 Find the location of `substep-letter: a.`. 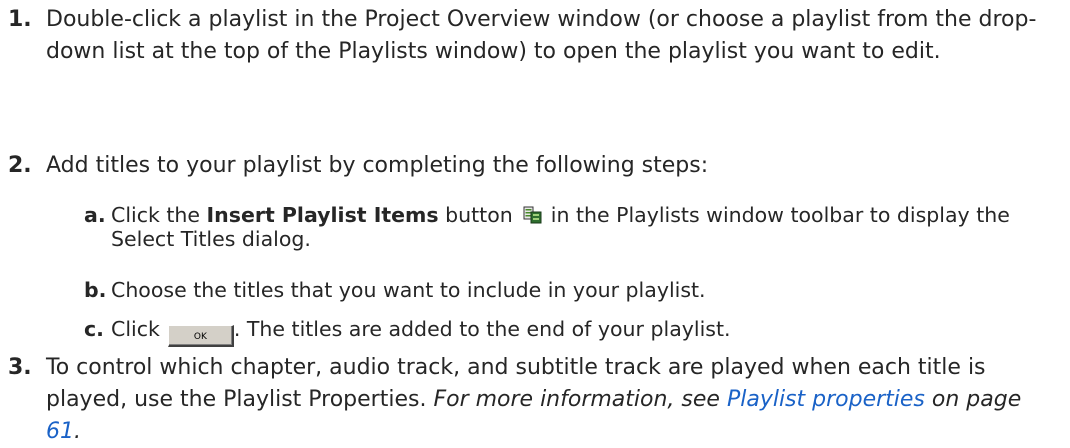

substep-letter: a. is located at coordinates (95, 215).